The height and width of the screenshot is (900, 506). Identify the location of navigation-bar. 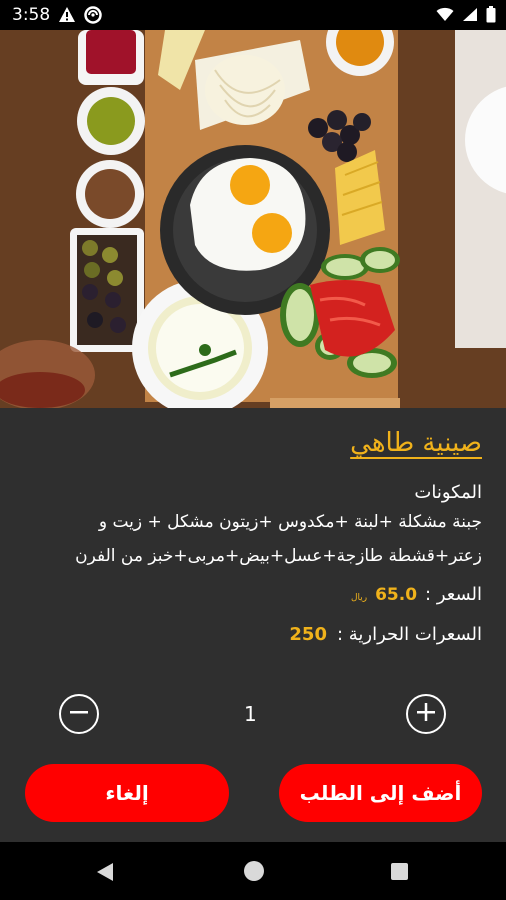
(253, 871).